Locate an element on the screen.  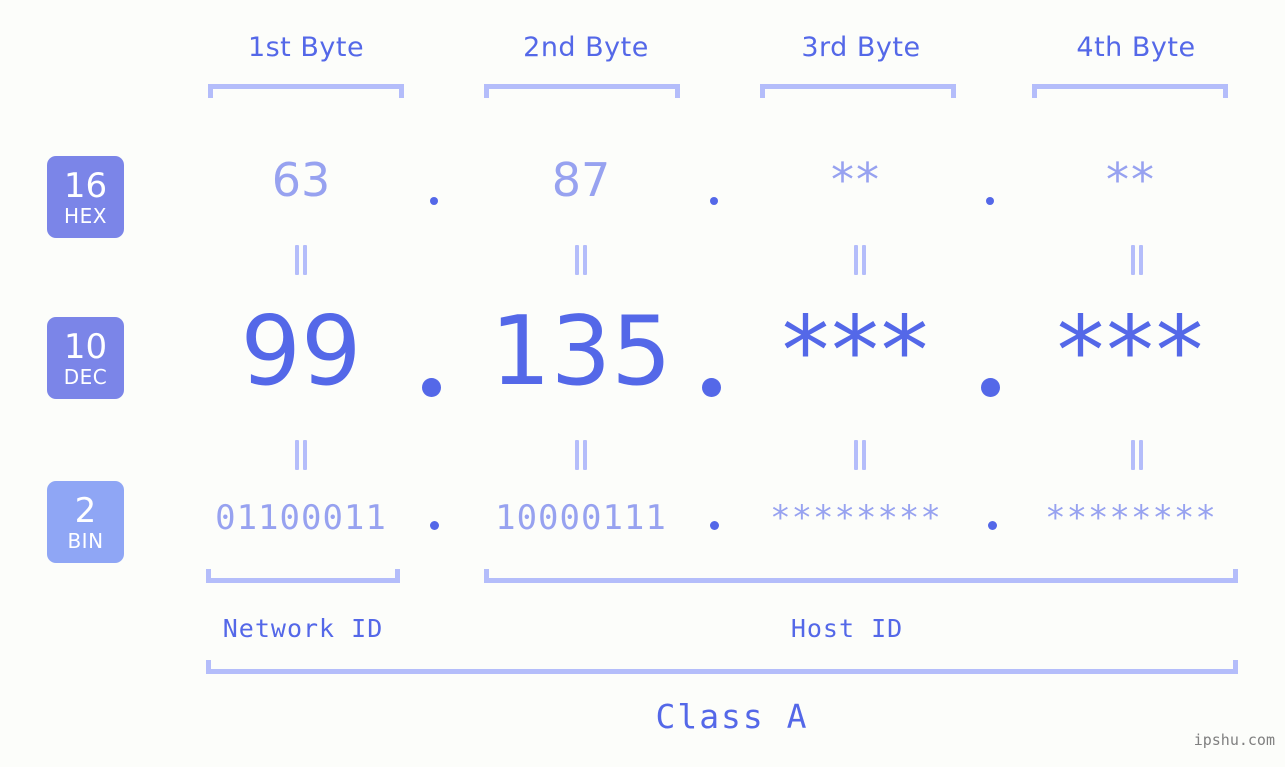
dec-byte-2-value: 135 is located at coordinates (581, 352).